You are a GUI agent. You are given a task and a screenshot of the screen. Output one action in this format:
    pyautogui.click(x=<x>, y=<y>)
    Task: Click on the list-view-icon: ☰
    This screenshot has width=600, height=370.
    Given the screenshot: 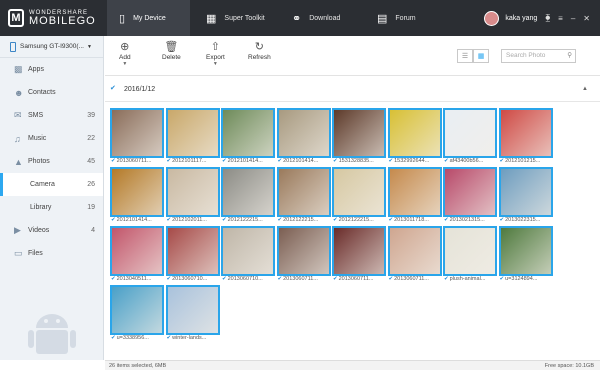 What is the action you would take?
    pyautogui.click(x=465, y=56)
    